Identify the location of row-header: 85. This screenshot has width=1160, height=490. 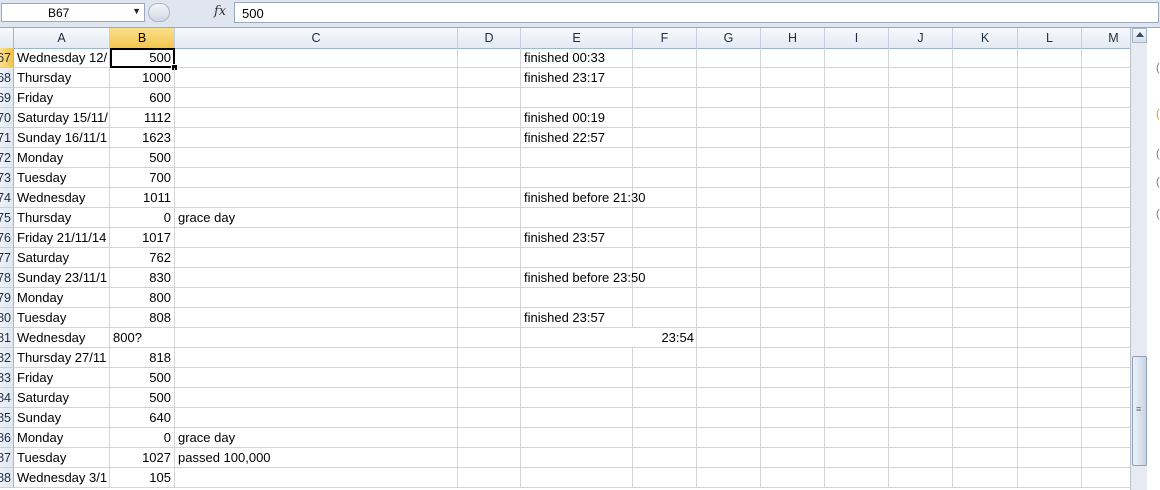
(7, 418).